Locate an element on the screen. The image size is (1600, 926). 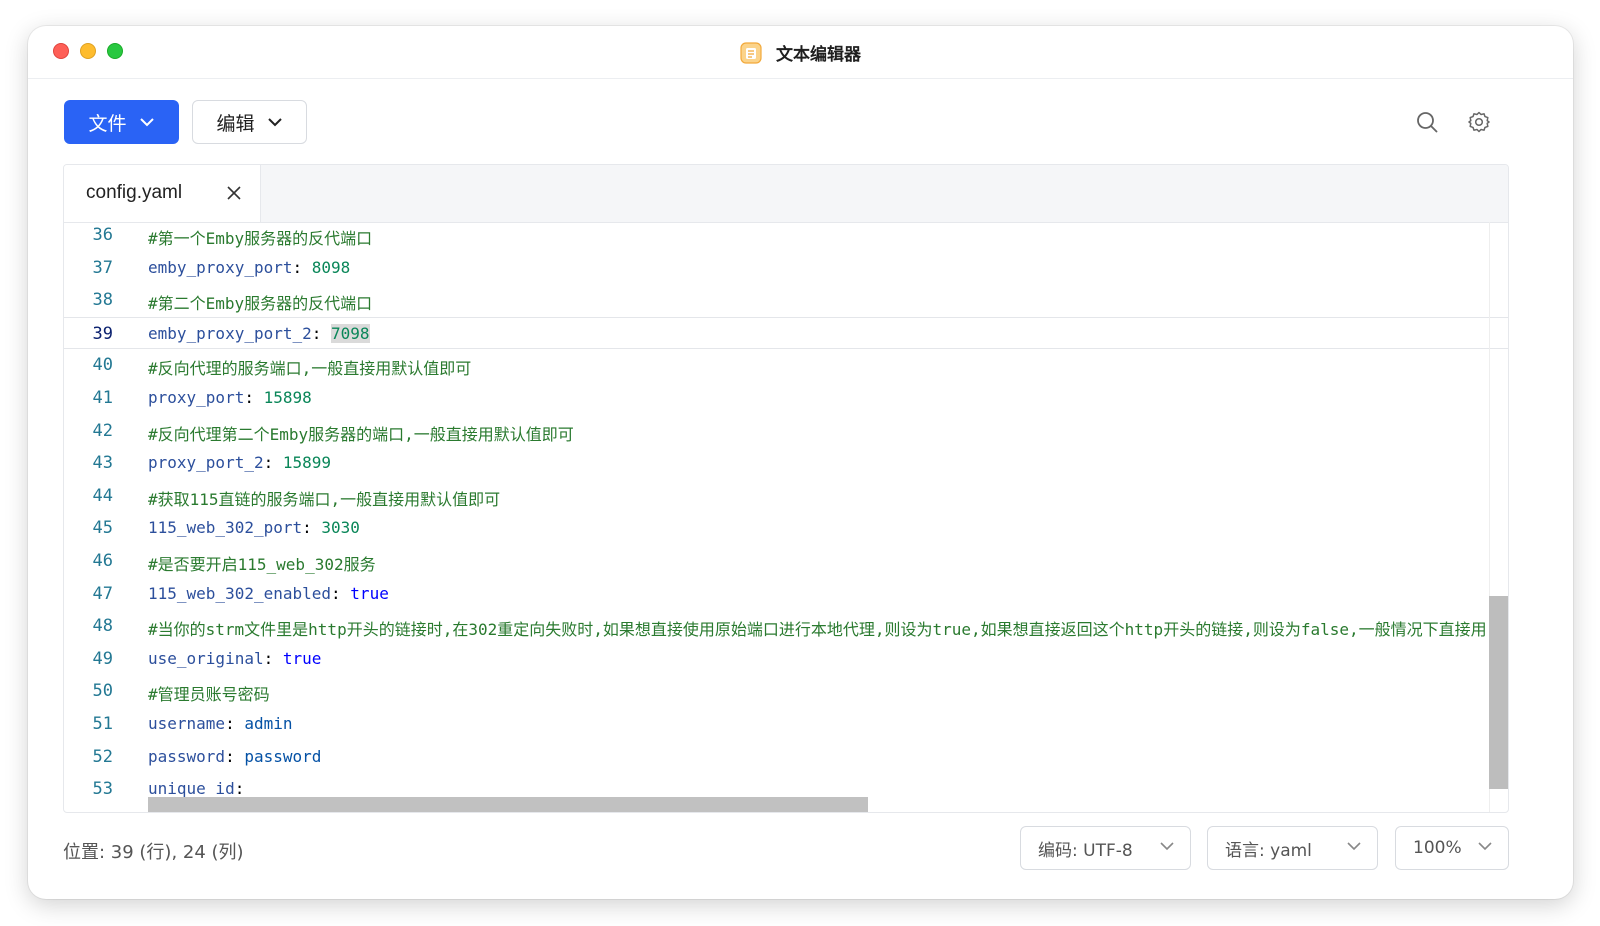
zoom-select: 100% is located at coordinates (1452, 848).